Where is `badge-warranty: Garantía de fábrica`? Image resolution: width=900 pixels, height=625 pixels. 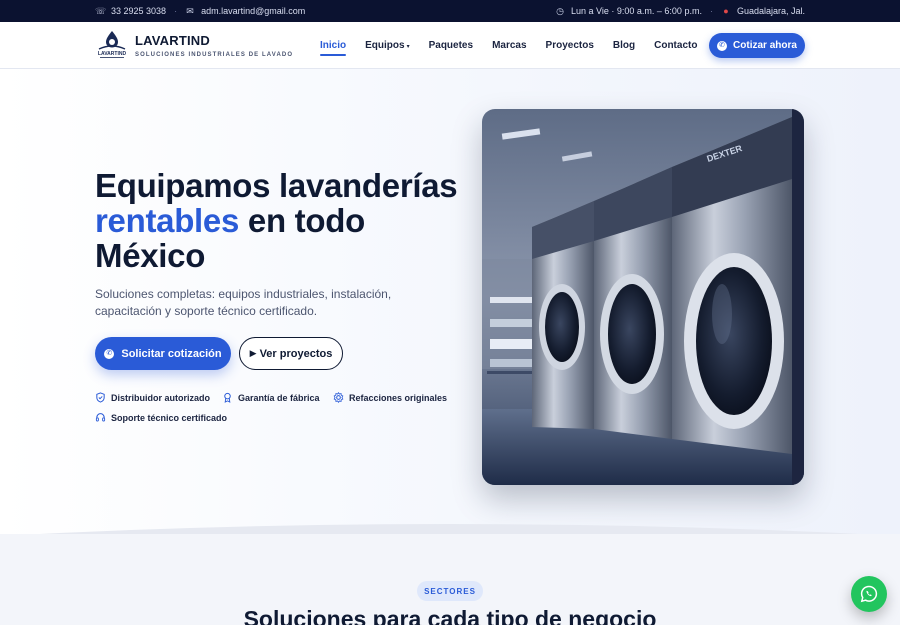 badge-warranty: Garantía de fábrica is located at coordinates (271, 397).